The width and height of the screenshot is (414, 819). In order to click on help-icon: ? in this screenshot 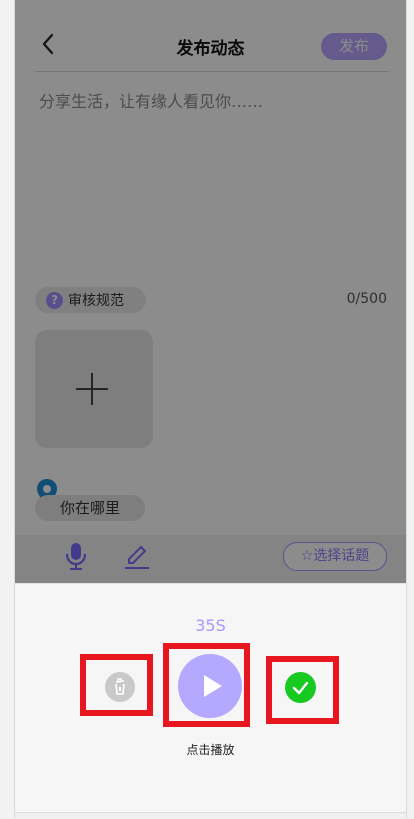, I will do `click(54, 300)`.